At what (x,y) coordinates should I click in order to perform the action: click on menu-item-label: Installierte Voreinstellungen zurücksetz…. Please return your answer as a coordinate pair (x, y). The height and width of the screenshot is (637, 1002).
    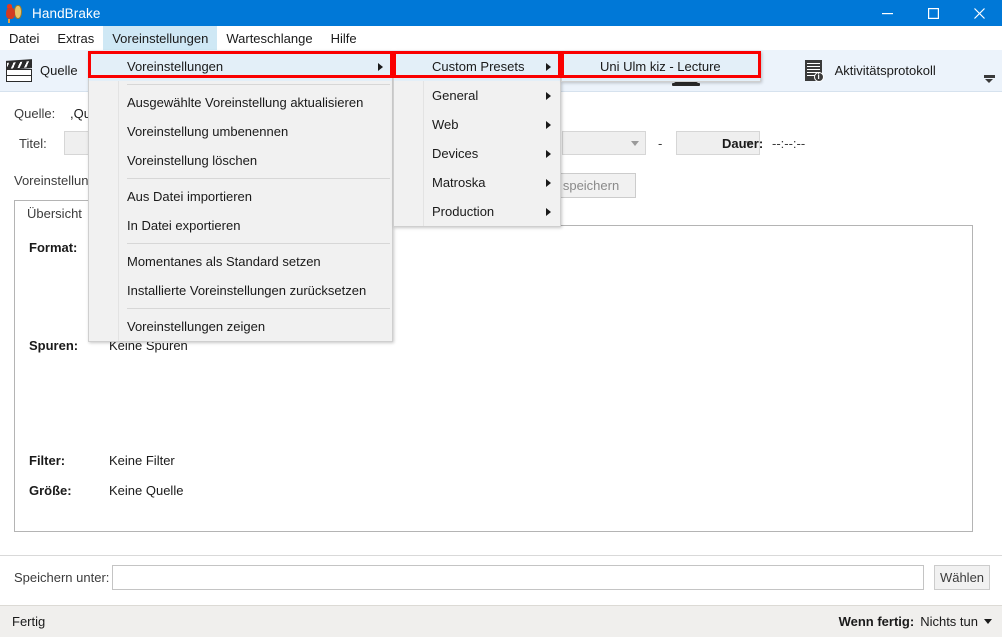
    Looking at the image, I should click on (247, 290).